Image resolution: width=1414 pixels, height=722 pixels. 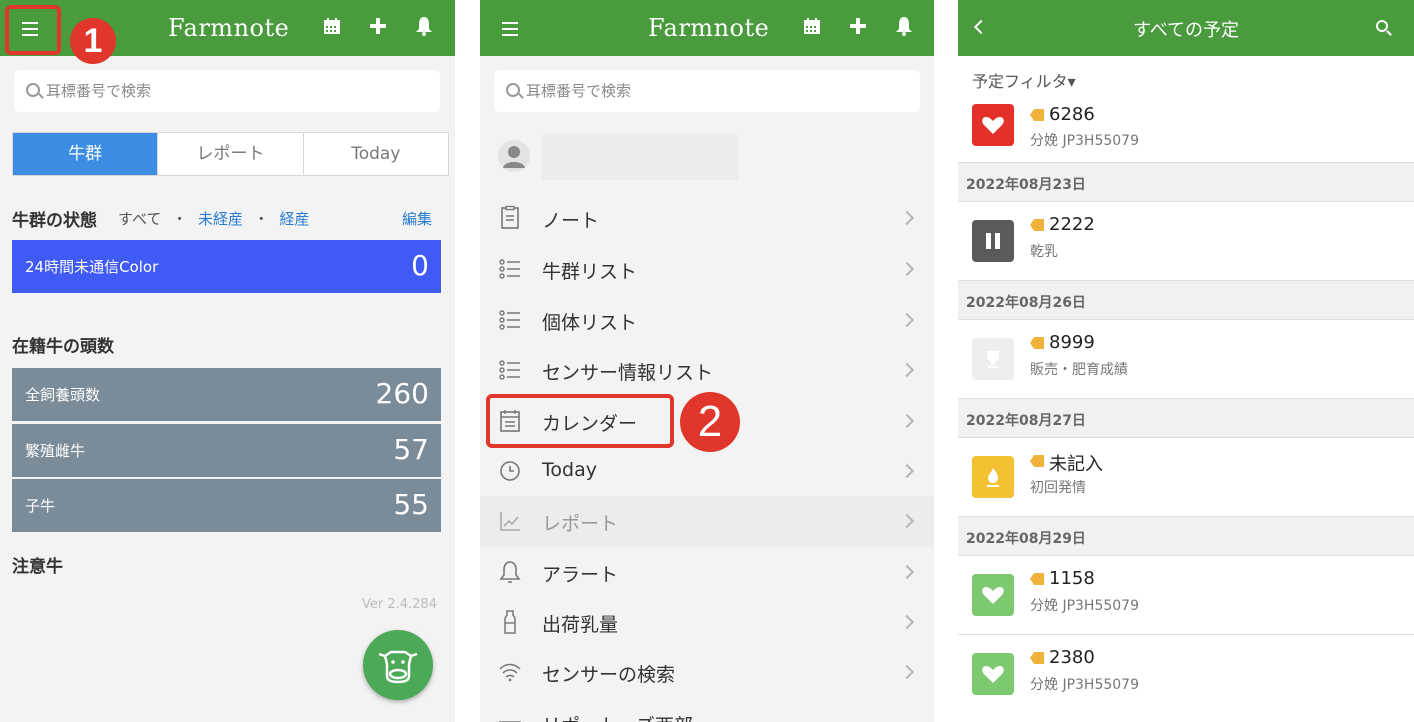 I want to click on tab-report: レポート, so click(x=231, y=154).